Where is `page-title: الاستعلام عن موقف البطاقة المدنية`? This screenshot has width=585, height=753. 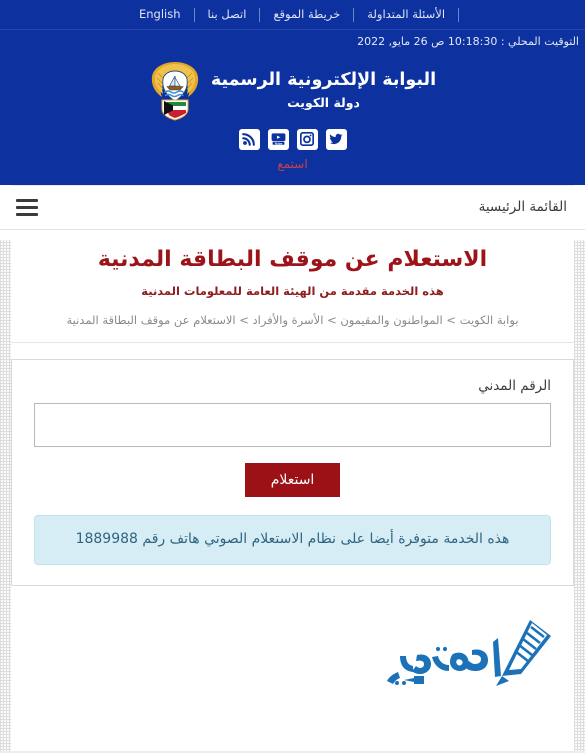
page-title: الاستعلام عن موقف البطاقة المدنية is located at coordinates (292, 259).